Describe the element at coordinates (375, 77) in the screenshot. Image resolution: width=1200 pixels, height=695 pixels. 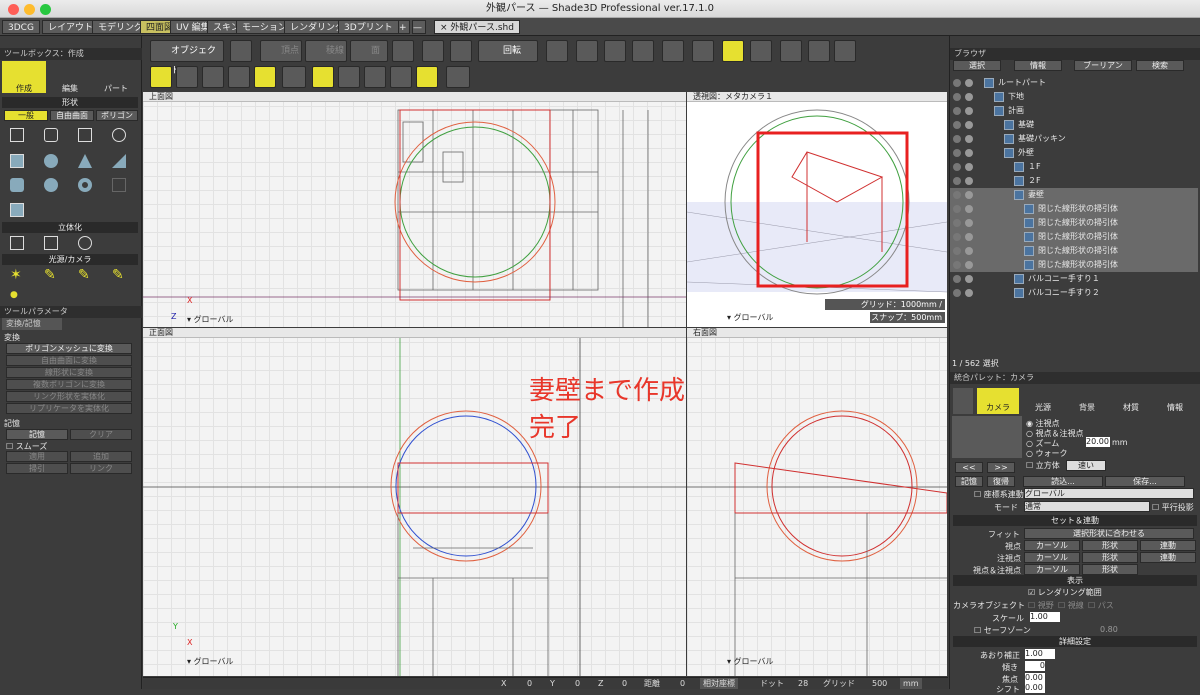
I see `link-icon` at that location.